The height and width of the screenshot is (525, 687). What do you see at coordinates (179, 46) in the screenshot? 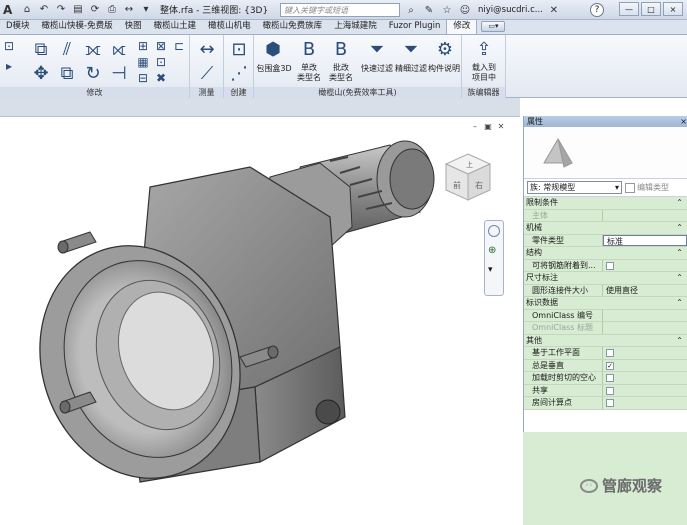
I see `extend-icon: ⊏` at bounding box center [179, 46].